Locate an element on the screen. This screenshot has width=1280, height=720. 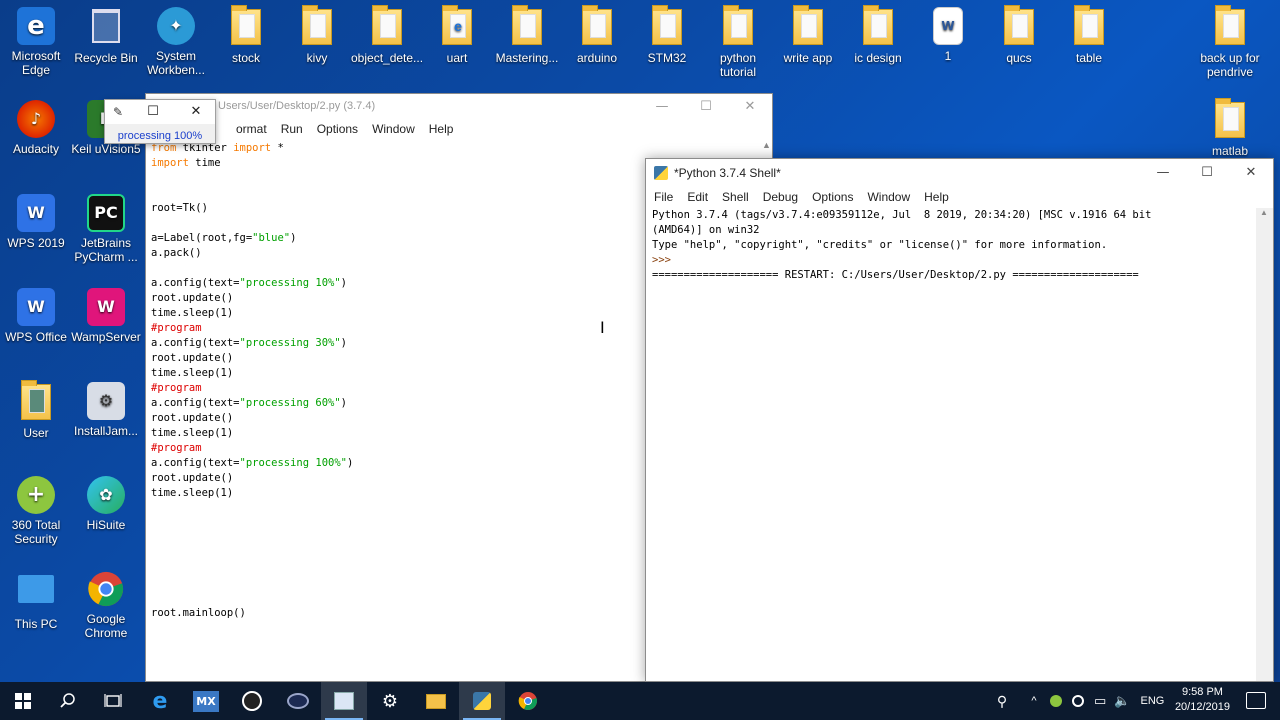
app2-taskbar-icon is located at coordinates (298, 701).